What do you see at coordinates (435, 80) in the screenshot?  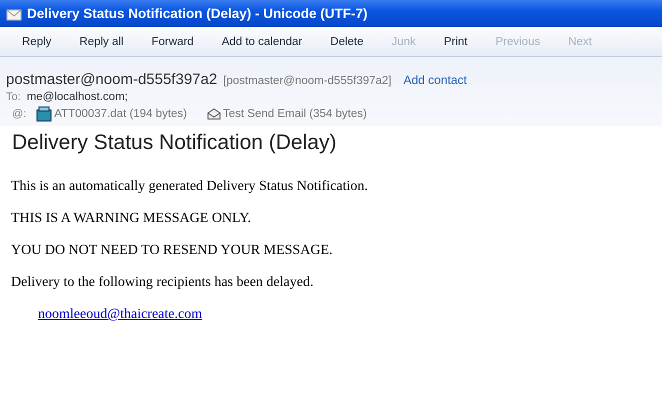 I see `add-contact-link: Add contact` at bounding box center [435, 80].